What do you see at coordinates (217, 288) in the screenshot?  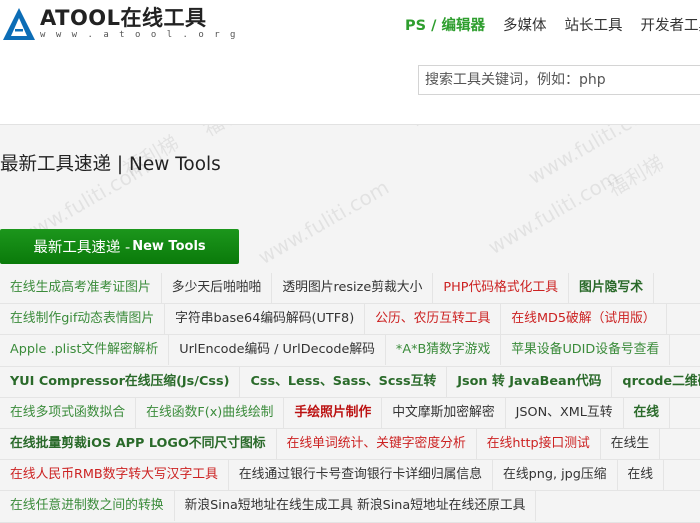 I see `tool-link: 多少天后啪啪啪` at bounding box center [217, 288].